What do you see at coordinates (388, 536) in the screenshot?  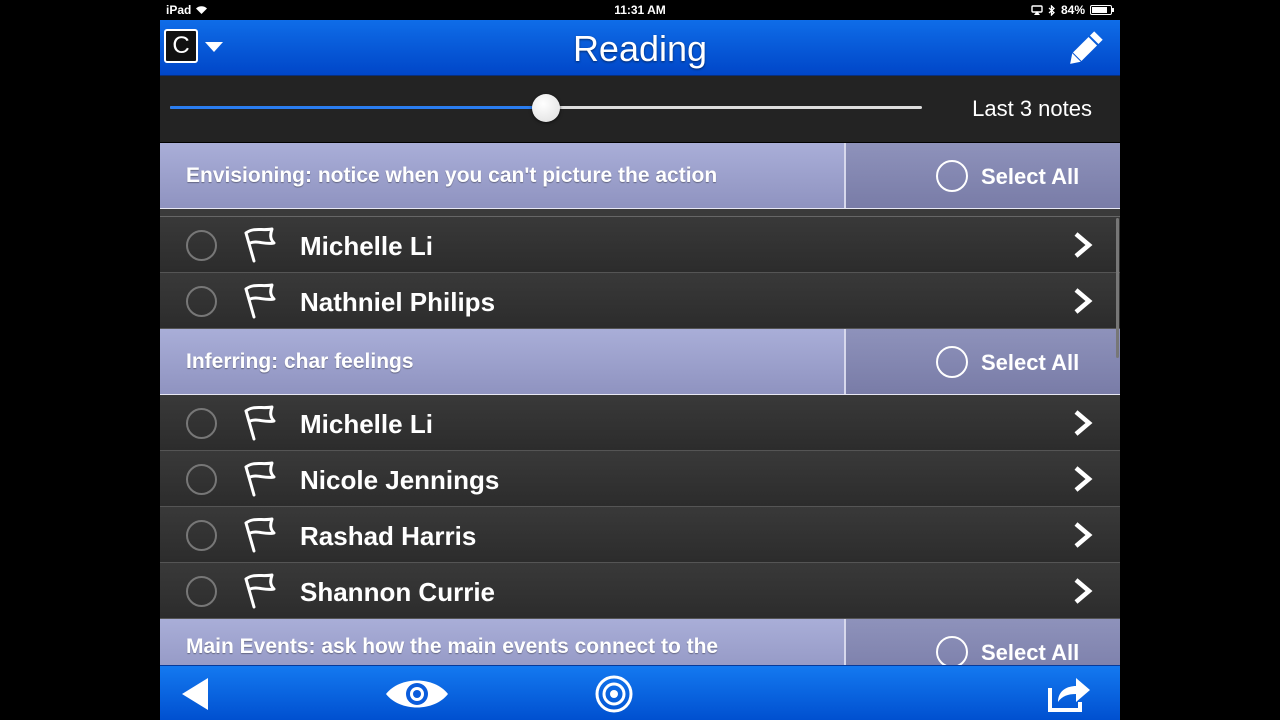 I see `student-name: Rashad Harris` at bounding box center [388, 536].